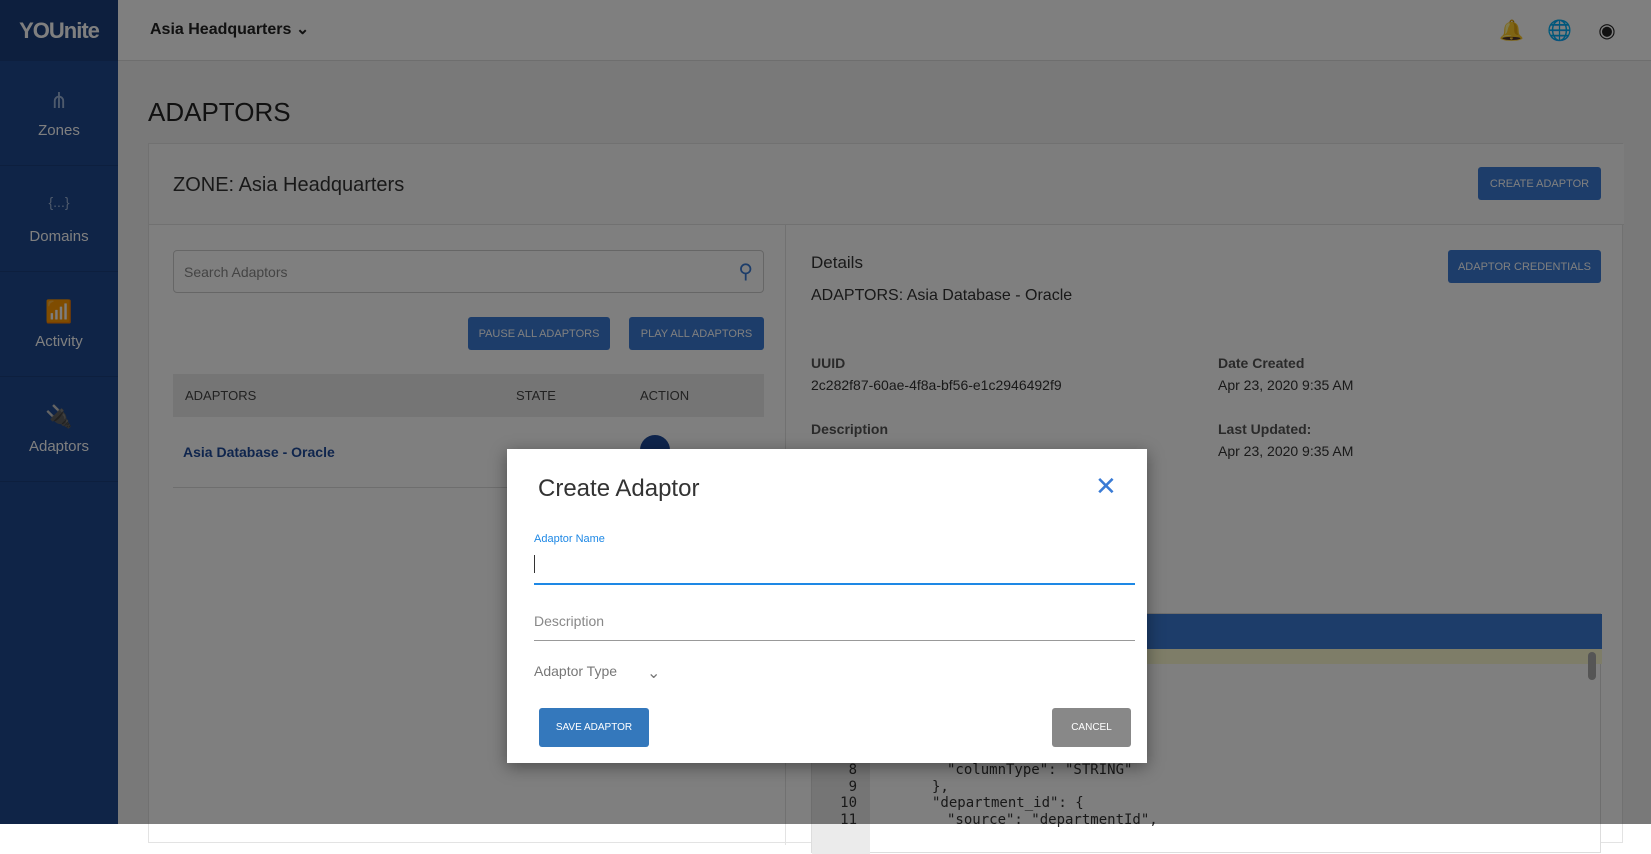  Describe the element at coordinates (576, 671) in the screenshot. I see `adaptor-type-label: Adaptor Type` at that location.